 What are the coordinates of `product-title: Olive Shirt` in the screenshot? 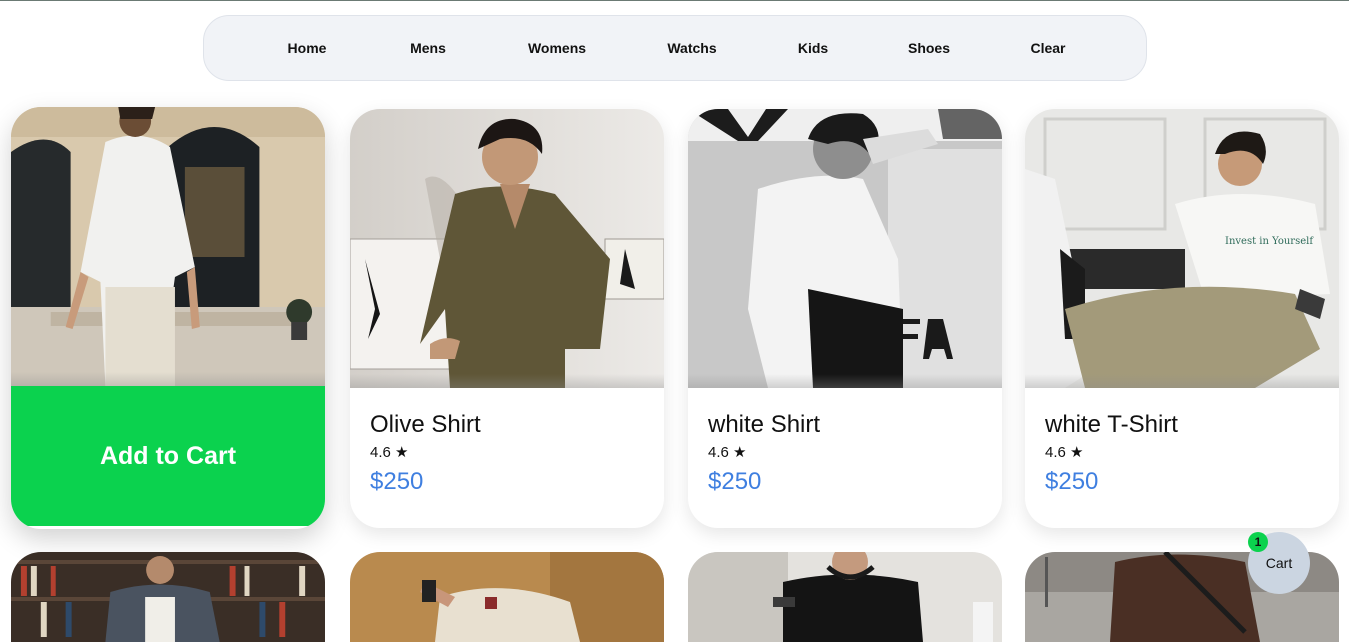 It's located at (425, 424).